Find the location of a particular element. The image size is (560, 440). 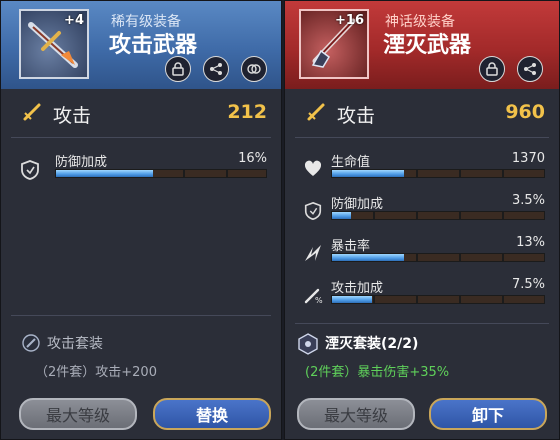

unequip-button: 卸下 is located at coordinates (488, 414).